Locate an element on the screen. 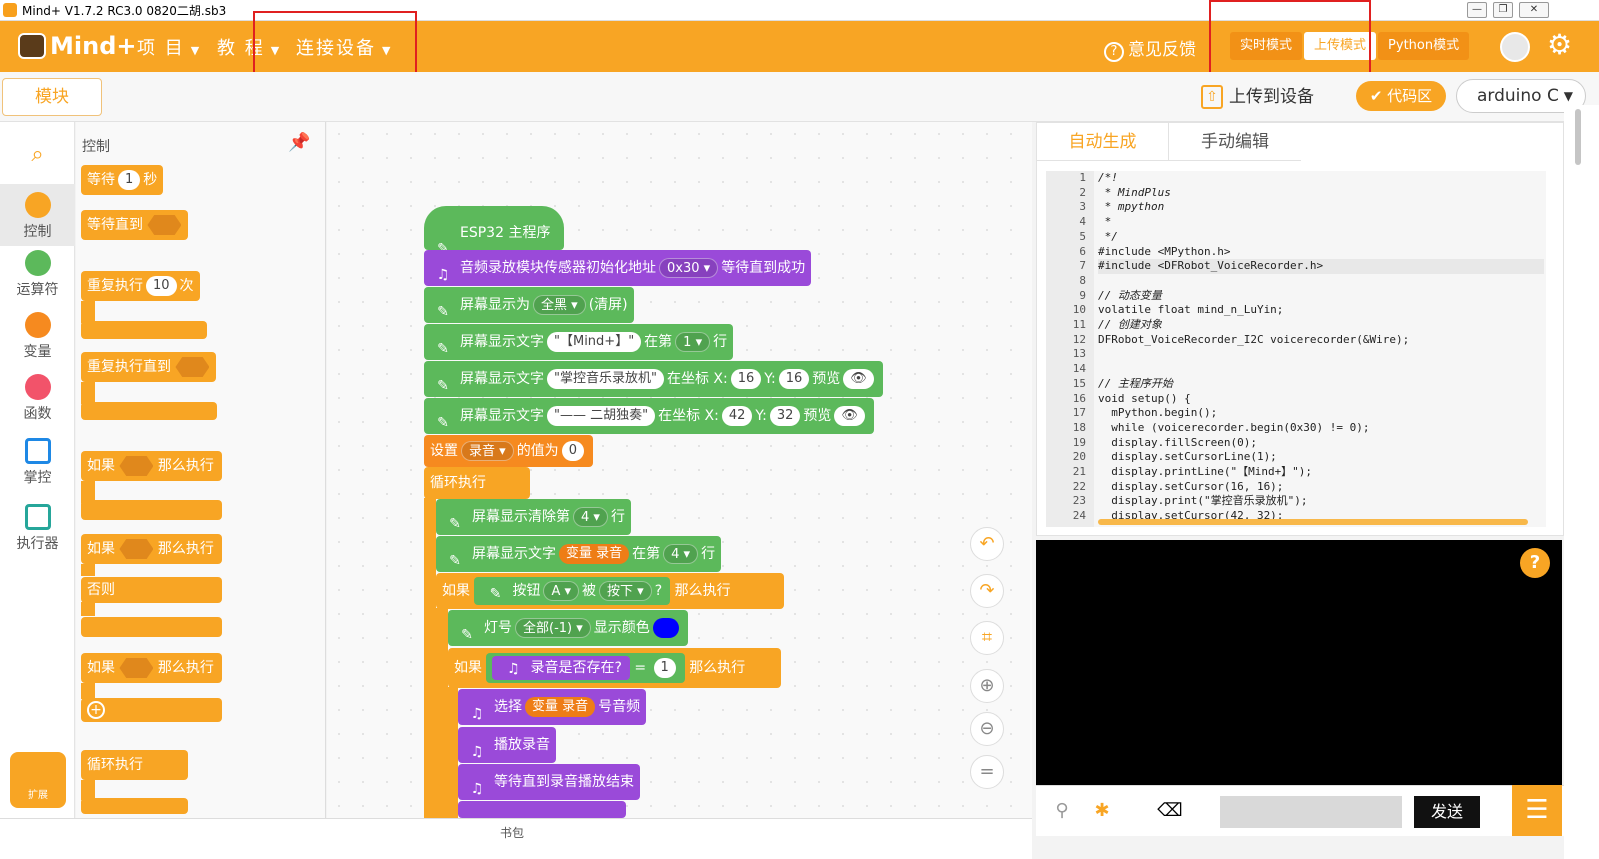 This screenshot has width=1599, height=859. line-number: 24 is located at coordinates (1079, 516).